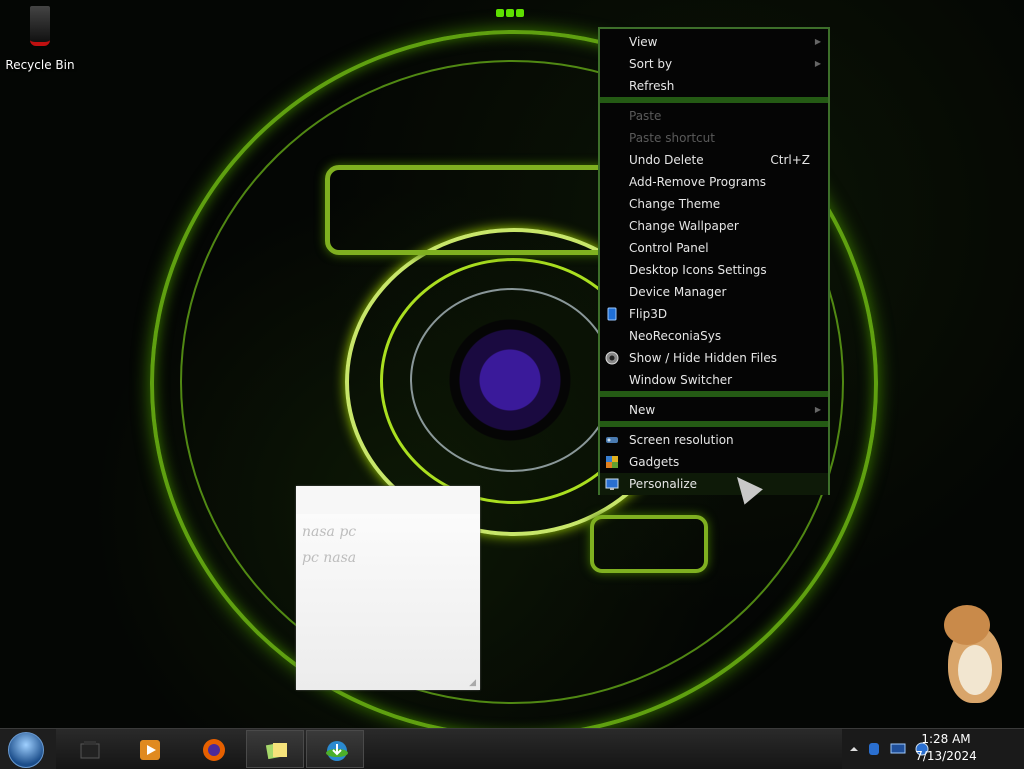 The height and width of the screenshot is (769, 1024). What do you see at coordinates (651, 64) in the screenshot?
I see `menu-item-label: Sort by` at bounding box center [651, 64].